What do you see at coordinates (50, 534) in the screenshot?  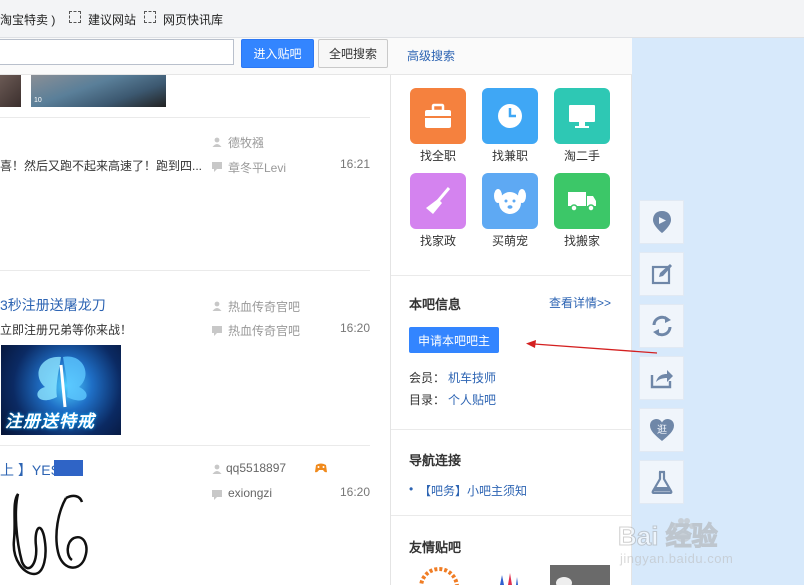 I see `hand-drawn-logo-image` at bounding box center [50, 534].